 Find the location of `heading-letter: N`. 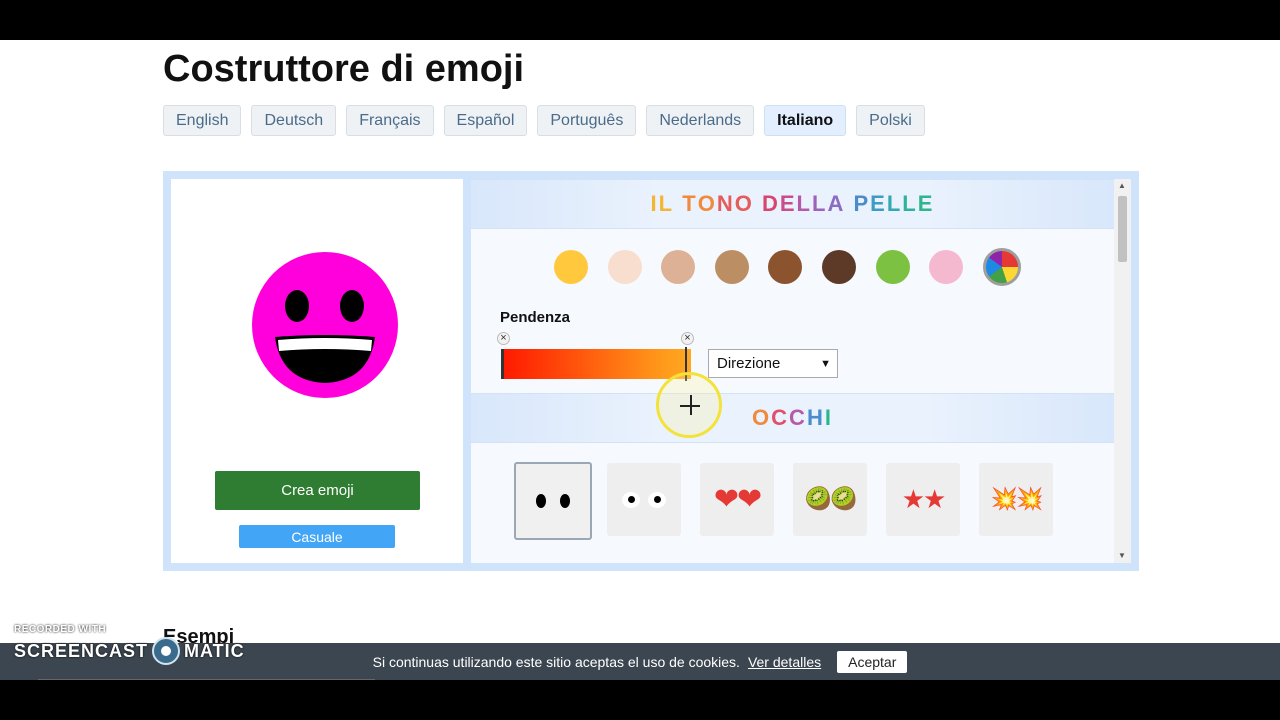

heading-letter: N is located at coordinates (725, 203).